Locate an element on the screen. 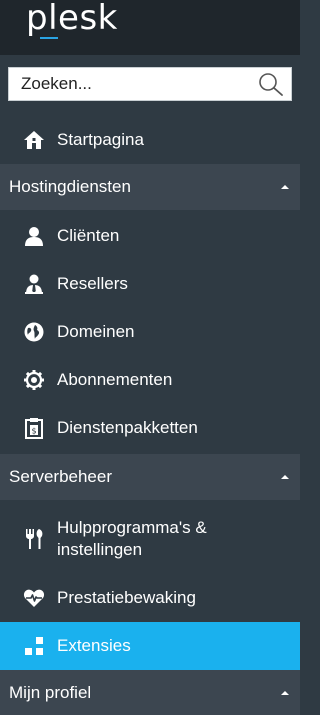 The image size is (320, 715). nav-item-label: Domeinen is located at coordinates (96, 331).